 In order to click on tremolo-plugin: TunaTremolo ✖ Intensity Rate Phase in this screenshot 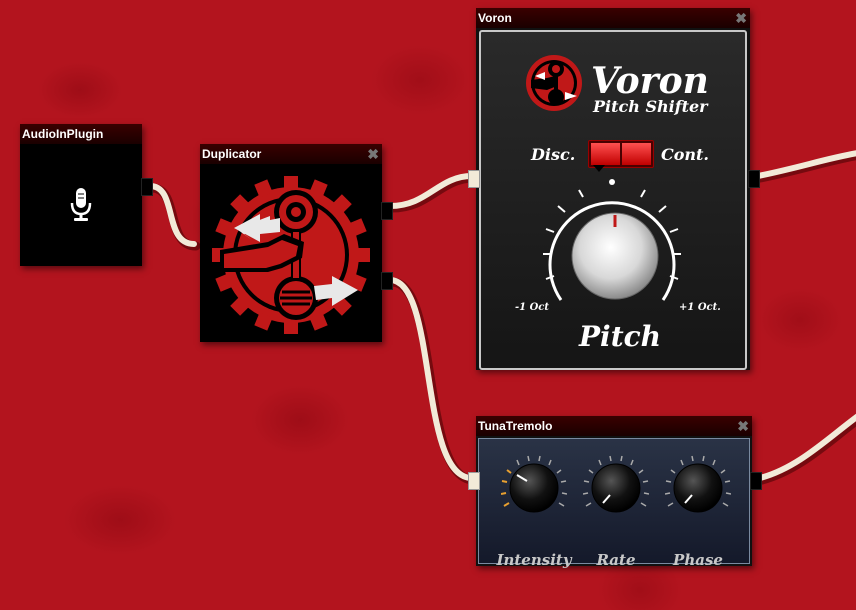, I will do `click(615, 492)`.